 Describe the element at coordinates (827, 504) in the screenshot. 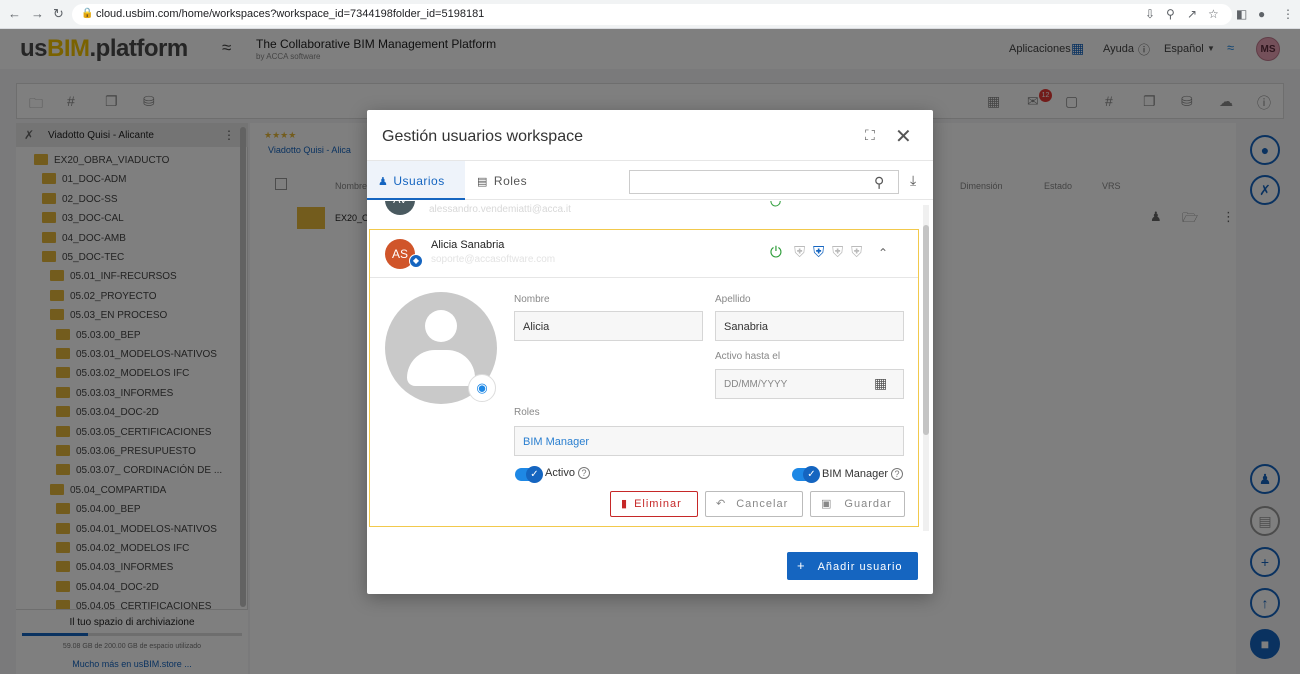

I see `save-icon: ▣` at that location.